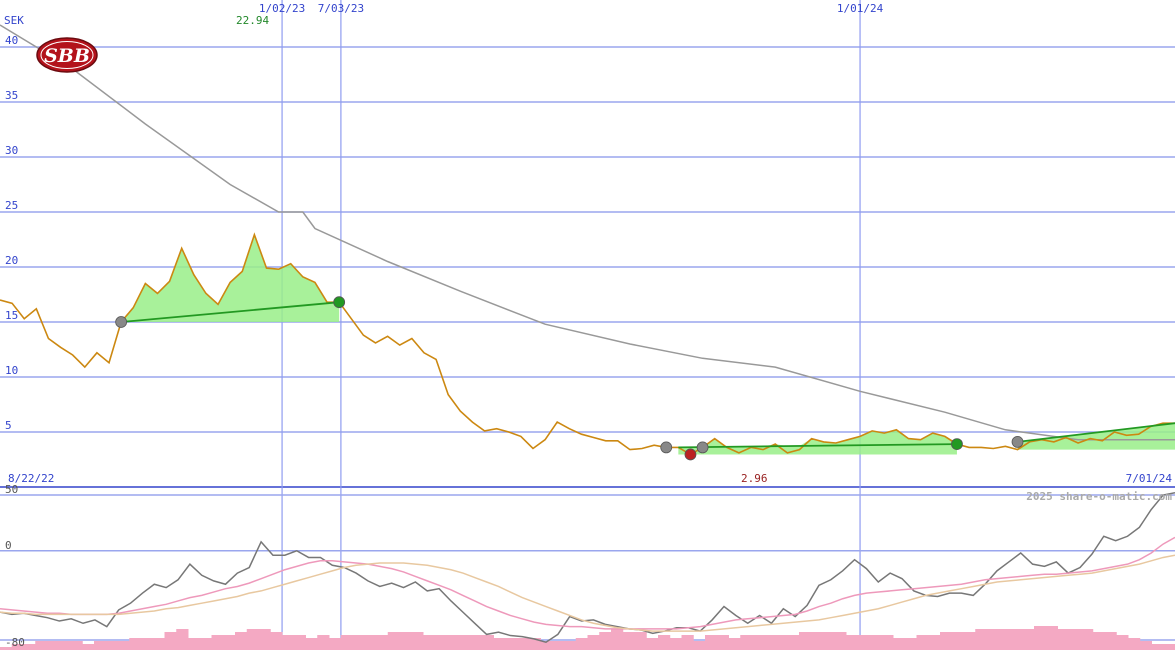 Image resolution: width=1175 pixels, height=650 pixels. Describe the element at coordinates (11, 205) in the screenshot. I see `price-tick-label: 25` at that location.